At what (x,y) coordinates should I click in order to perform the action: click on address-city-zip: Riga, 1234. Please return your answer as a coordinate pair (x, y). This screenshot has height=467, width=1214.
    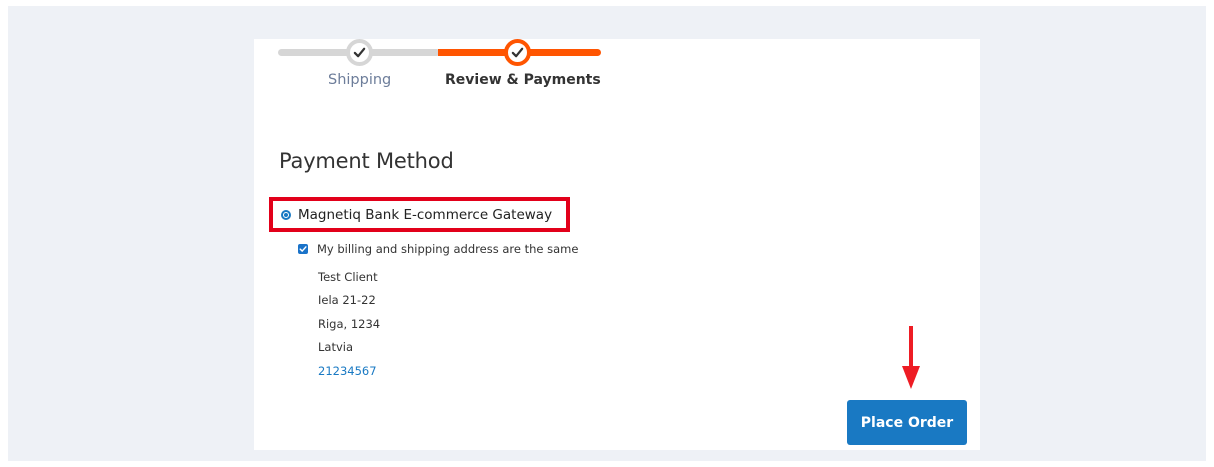
    Looking at the image, I should click on (349, 323).